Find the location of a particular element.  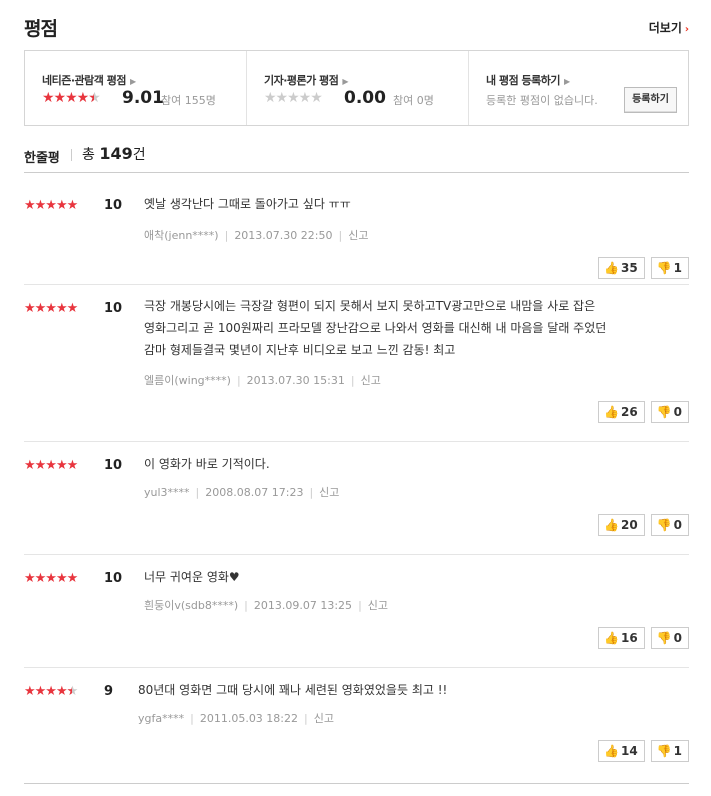

critic-rating-link: 기자·평론가 평점 ▶ is located at coordinates (306, 80).